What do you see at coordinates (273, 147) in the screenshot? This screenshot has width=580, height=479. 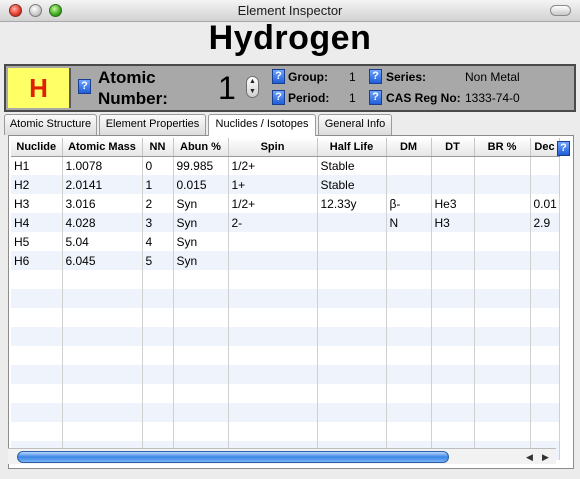 I see `column-header-spin: Spin` at bounding box center [273, 147].